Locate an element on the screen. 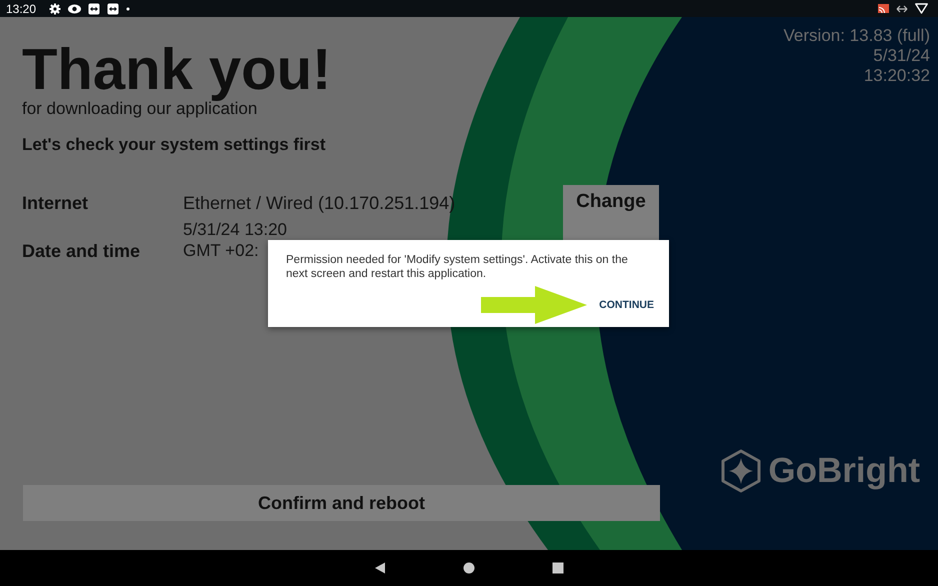 This screenshot has height=586, width=938. back-icon is located at coordinates (380, 568).